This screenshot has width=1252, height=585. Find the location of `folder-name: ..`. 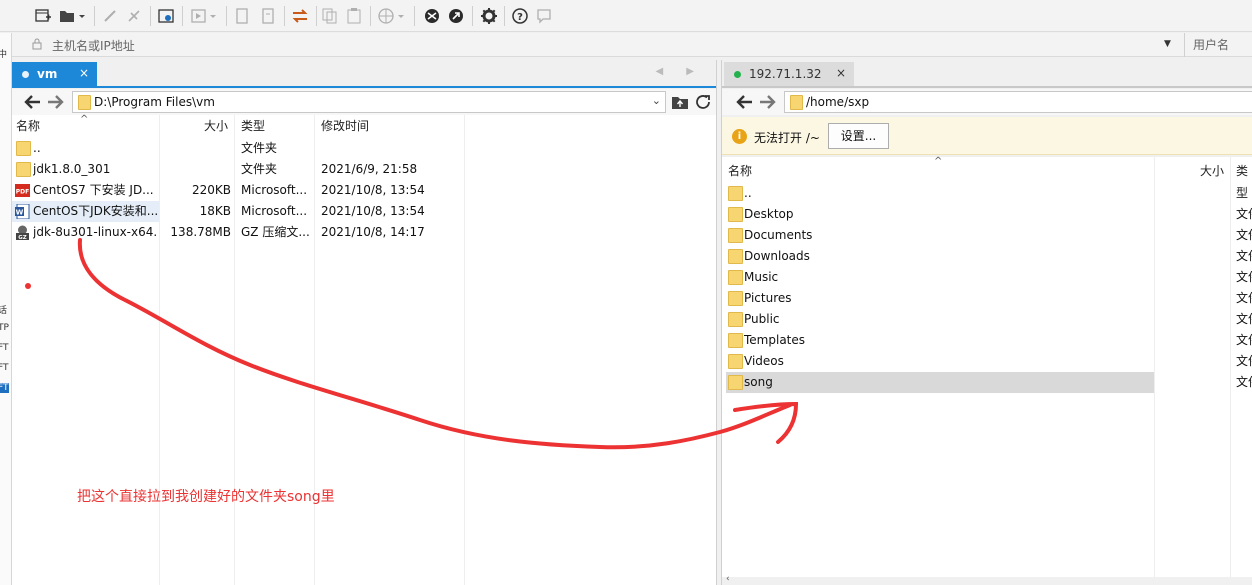

folder-name: .. is located at coordinates (748, 193).